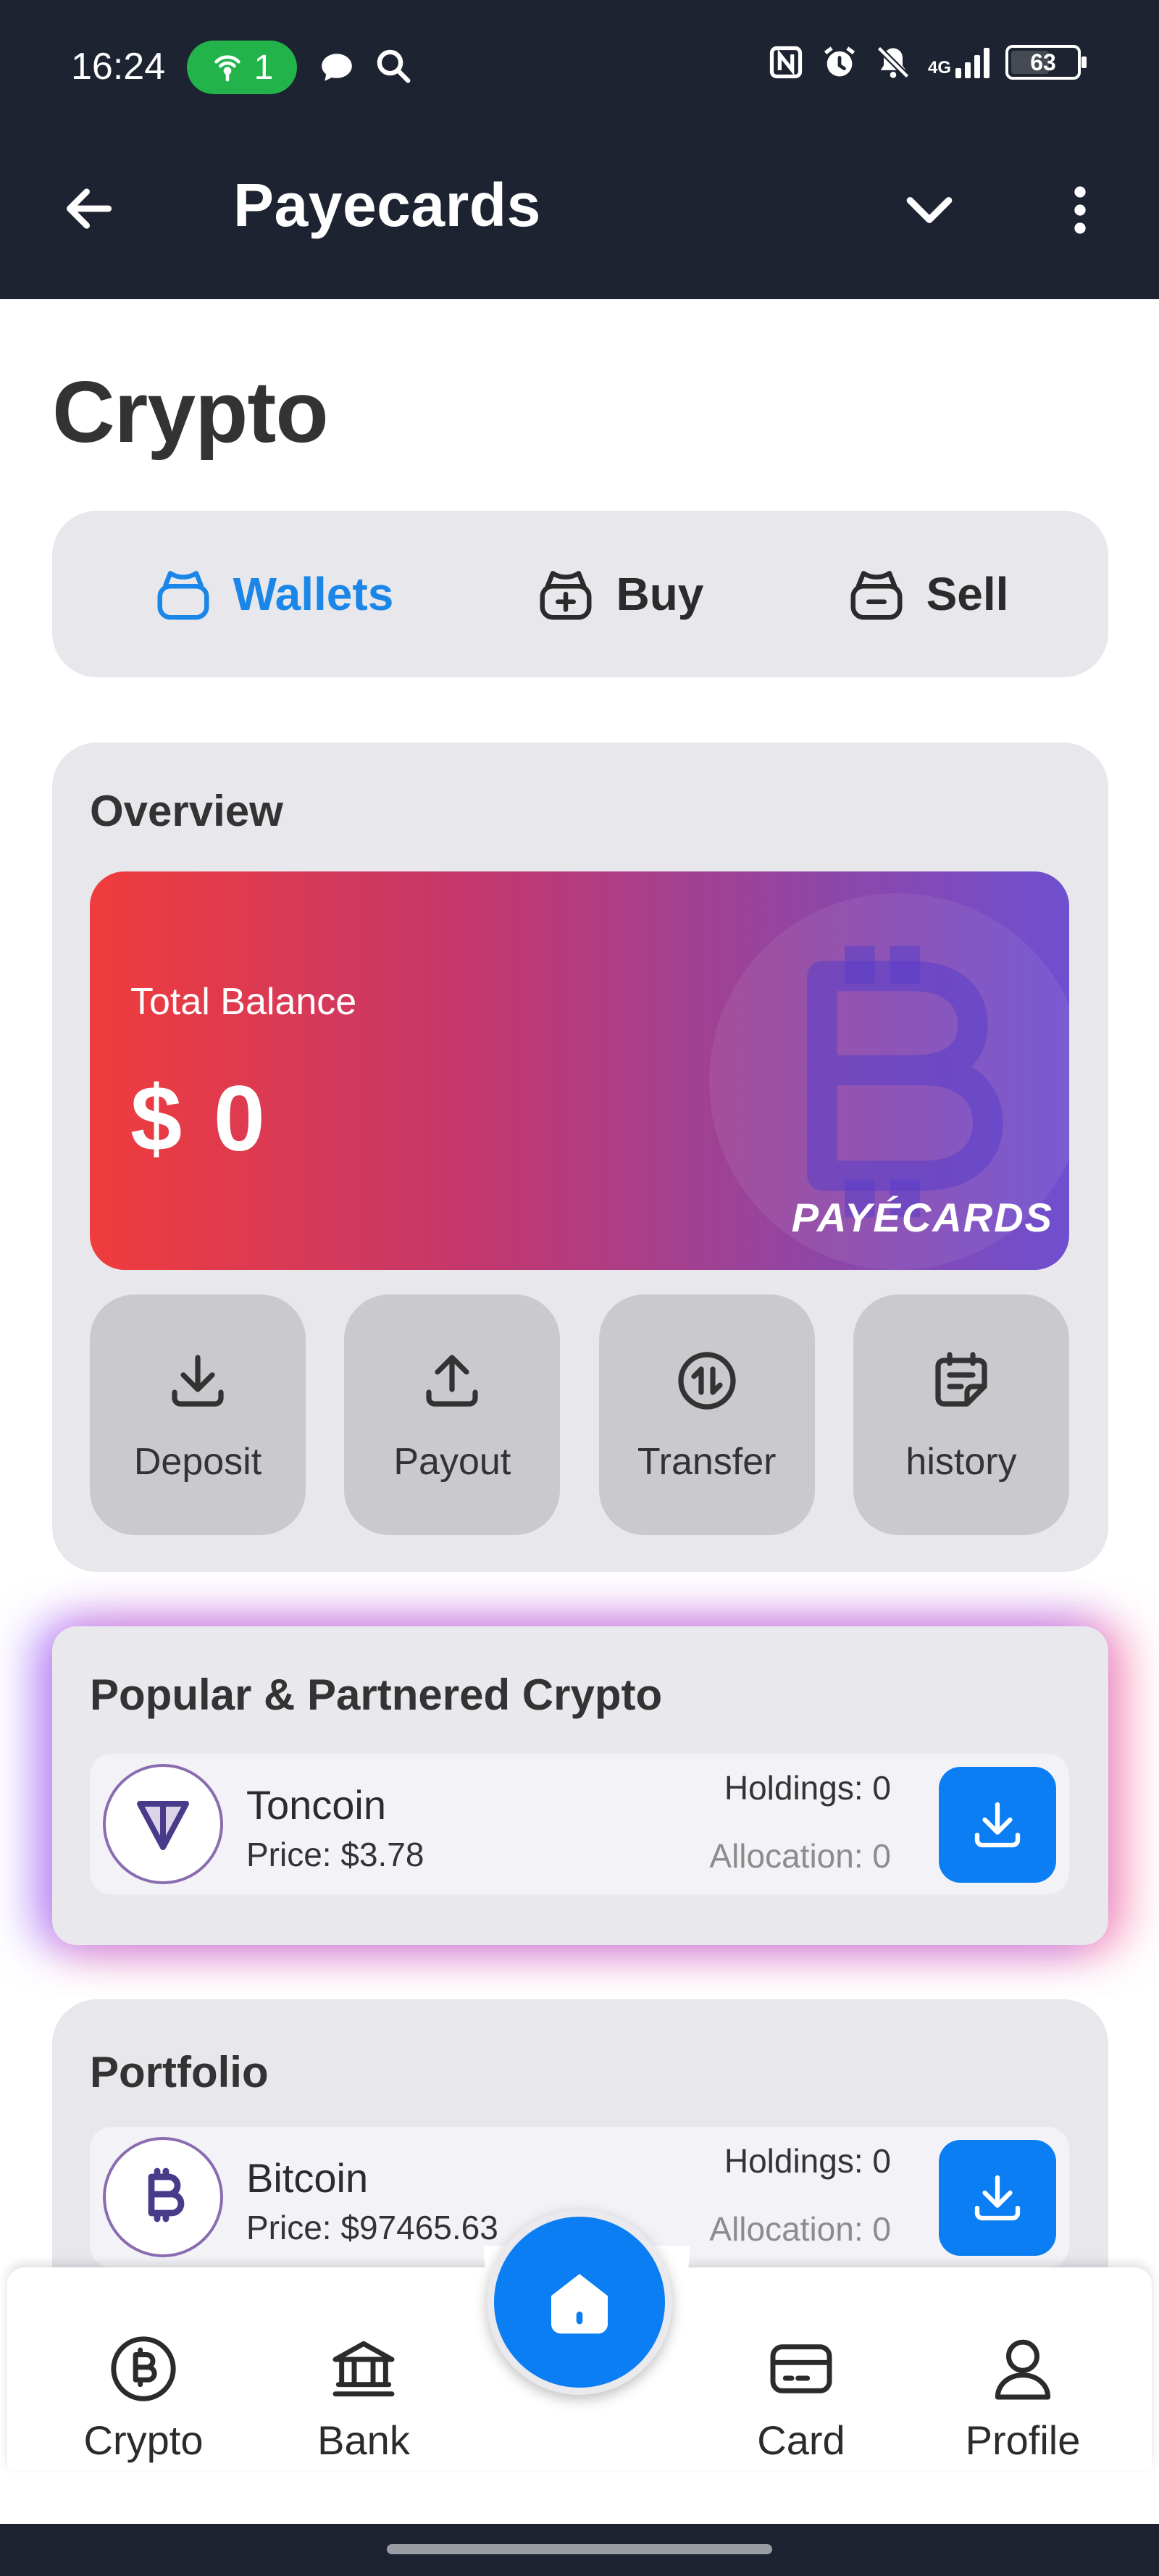  What do you see at coordinates (961, 1379) in the screenshot?
I see `history-icon` at bounding box center [961, 1379].